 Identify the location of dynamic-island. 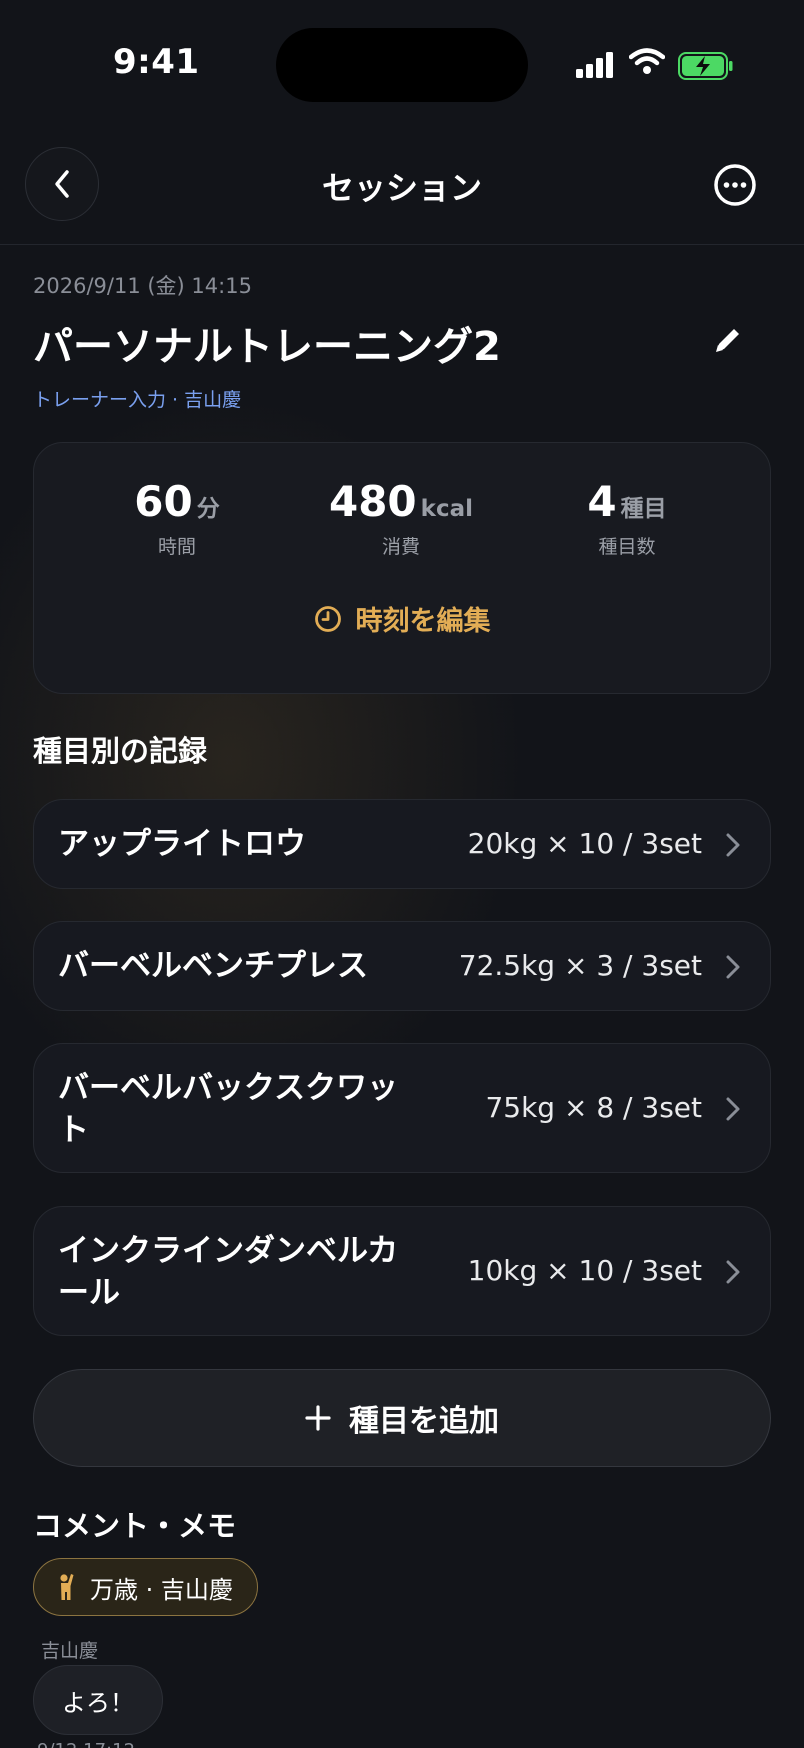
(402, 65).